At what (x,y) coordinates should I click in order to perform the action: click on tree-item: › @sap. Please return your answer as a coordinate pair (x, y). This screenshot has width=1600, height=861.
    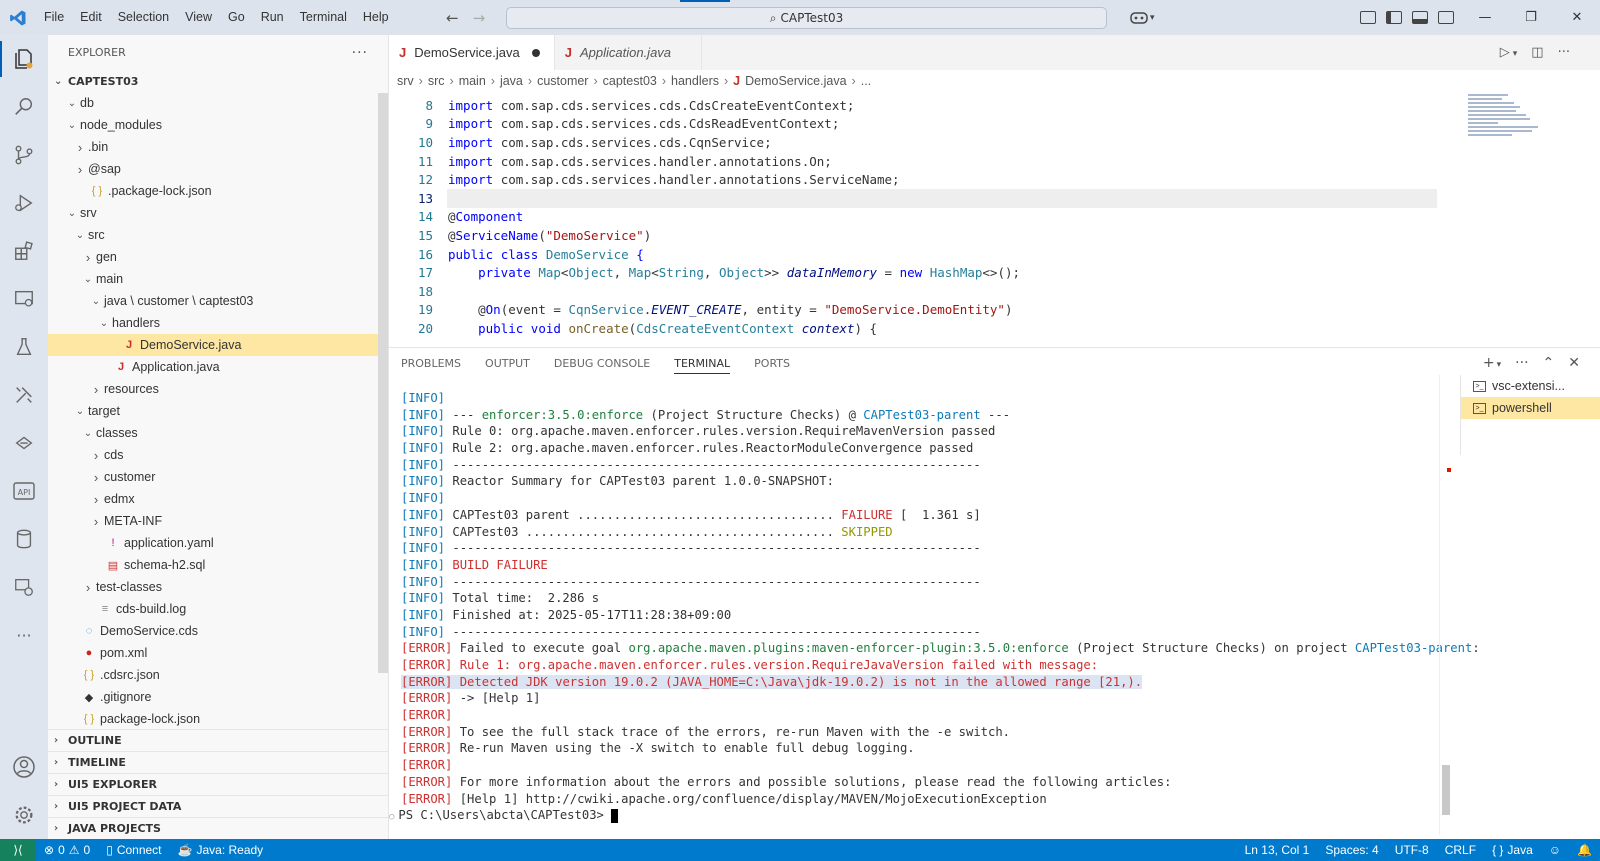
    Looking at the image, I should click on (218, 169).